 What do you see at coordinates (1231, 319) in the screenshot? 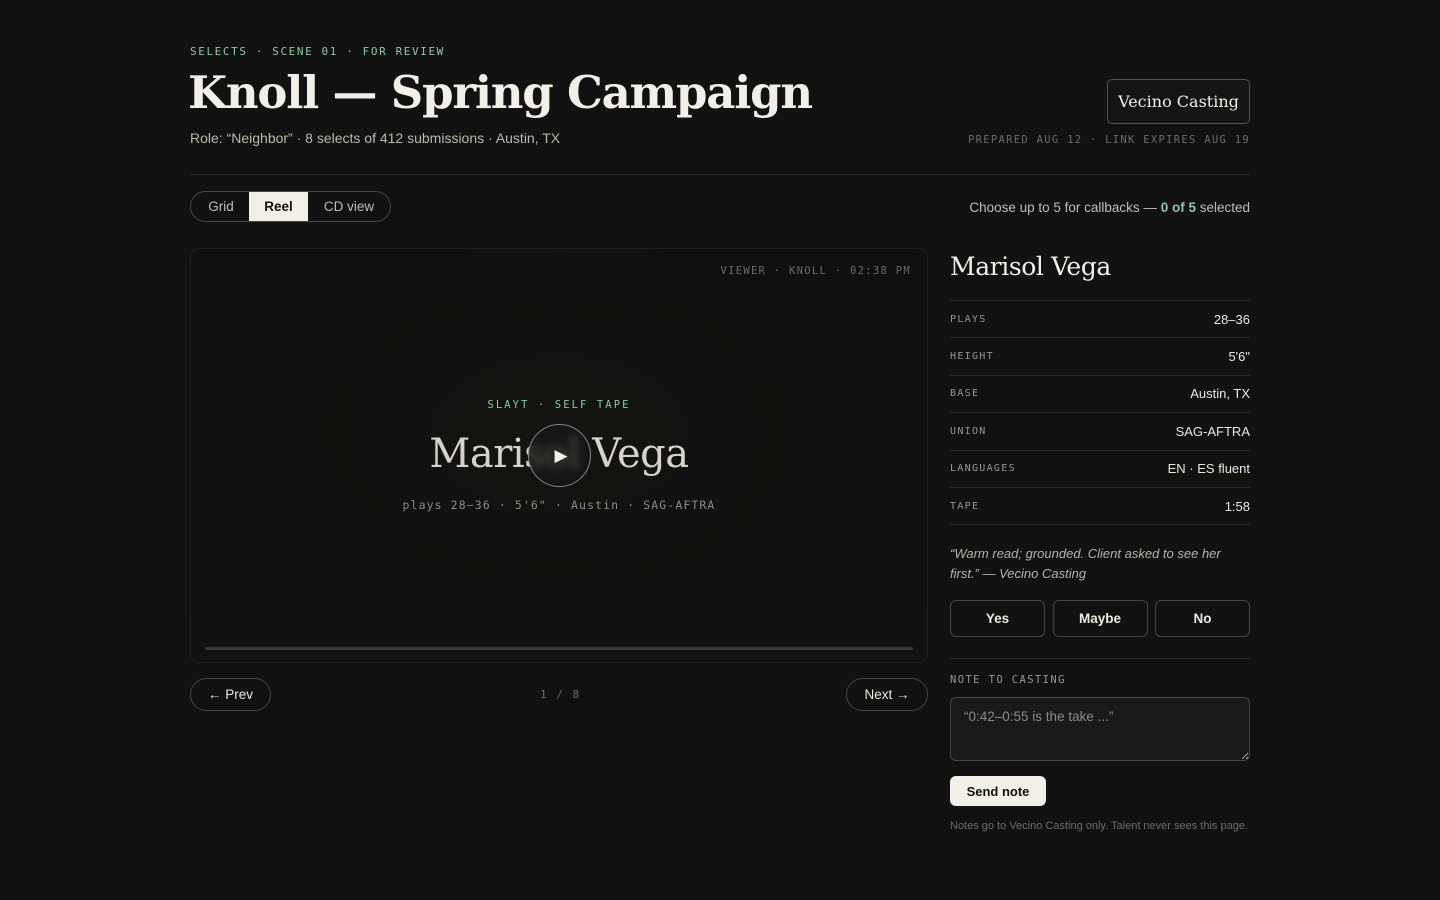
I see `attr-value: 28–36` at bounding box center [1231, 319].